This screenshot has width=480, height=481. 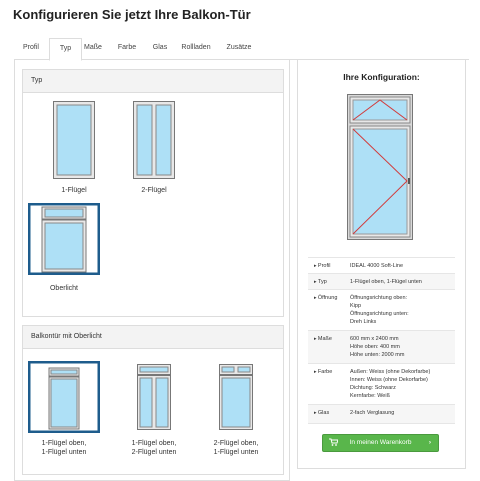 What do you see at coordinates (65, 49) in the screenshot?
I see `tab-typ: Typ` at bounding box center [65, 49].